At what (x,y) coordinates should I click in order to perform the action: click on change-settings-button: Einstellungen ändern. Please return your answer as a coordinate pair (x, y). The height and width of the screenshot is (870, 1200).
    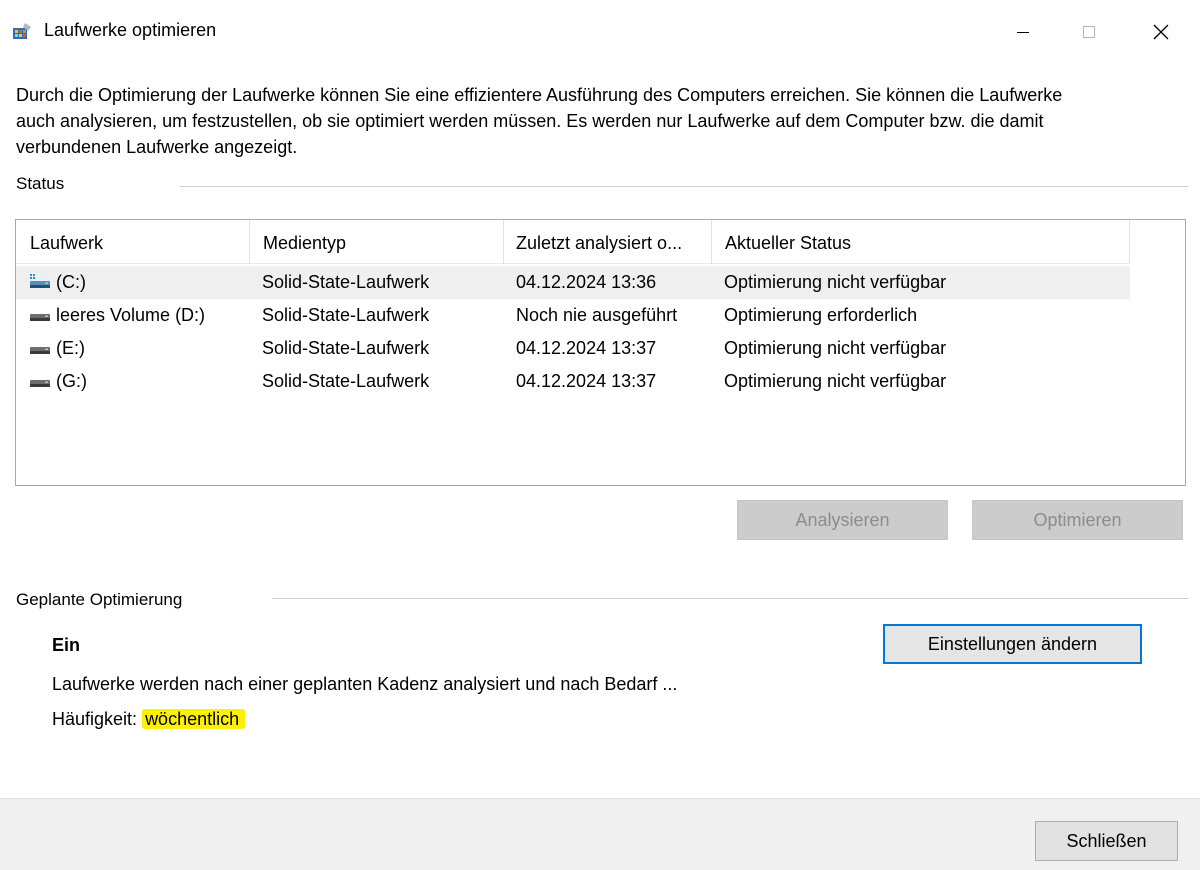
    Looking at the image, I should click on (1012, 644).